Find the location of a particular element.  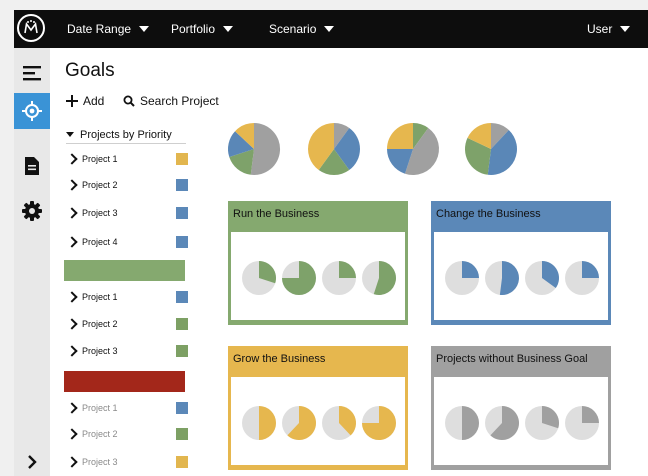

add-label: Add is located at coordinates (94, 101).